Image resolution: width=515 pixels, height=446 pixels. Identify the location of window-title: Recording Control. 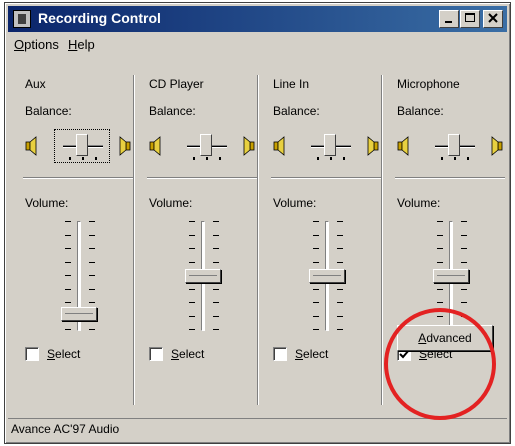
(99, 18).